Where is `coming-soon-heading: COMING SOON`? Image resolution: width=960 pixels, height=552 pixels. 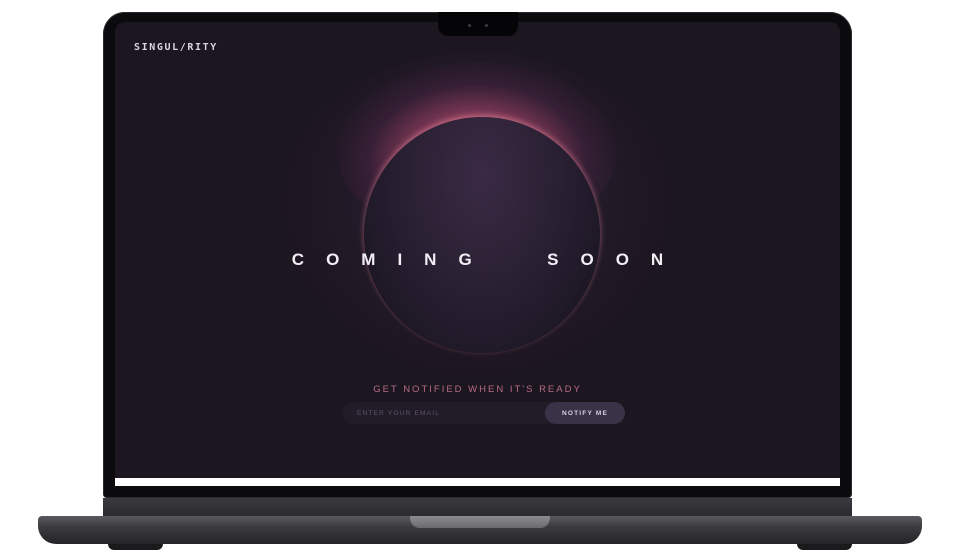 coming-soon-heading: COMING SOON is located at coordinates (488, 259).